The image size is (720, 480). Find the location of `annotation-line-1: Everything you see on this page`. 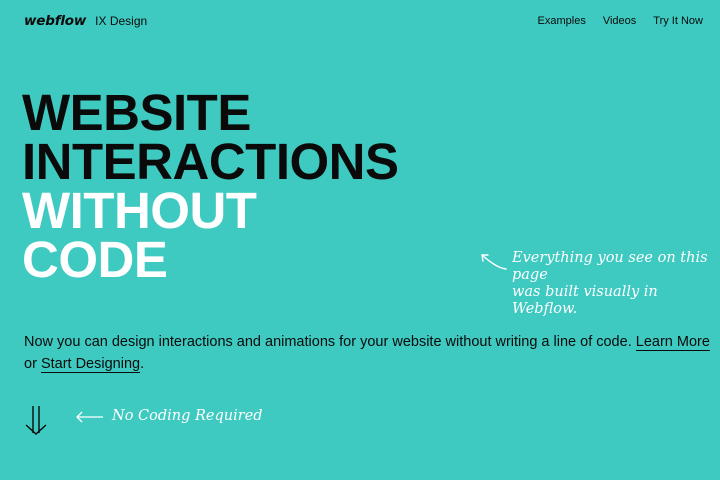

annotation-line-1: Everything you see on this page is located at coordinates (610, 266).